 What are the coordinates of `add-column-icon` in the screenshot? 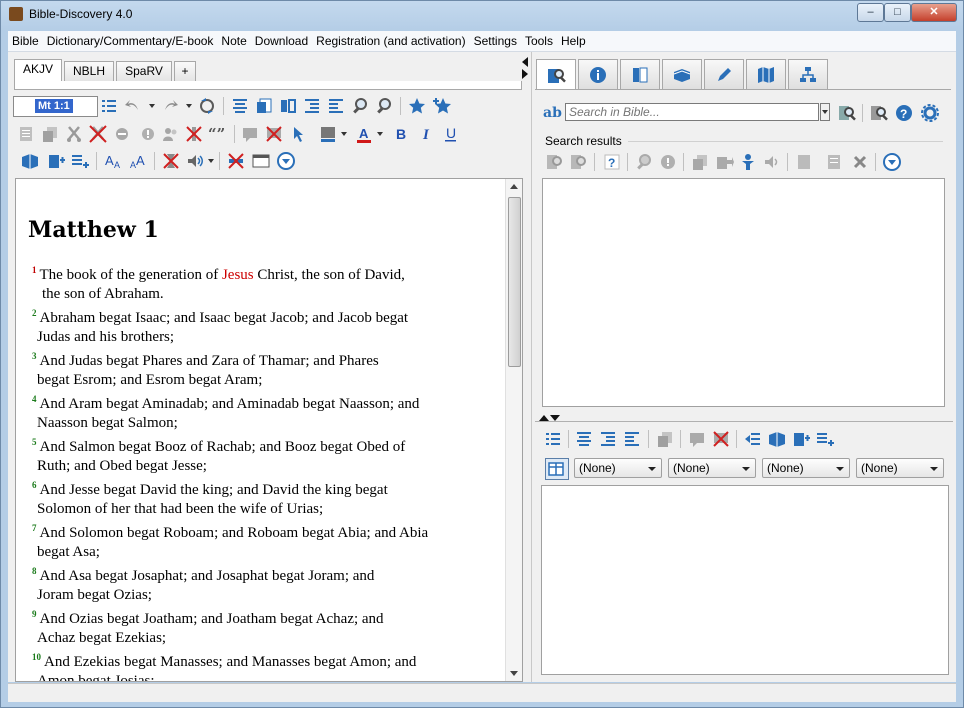 It's located at (56, 161).